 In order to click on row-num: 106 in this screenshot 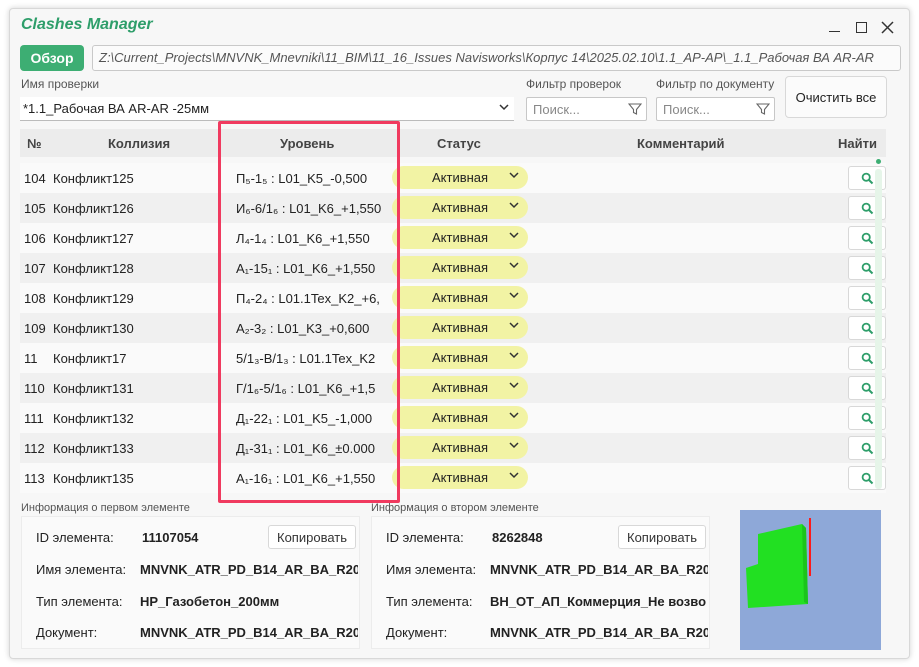, I will do `click(35, 238)`.